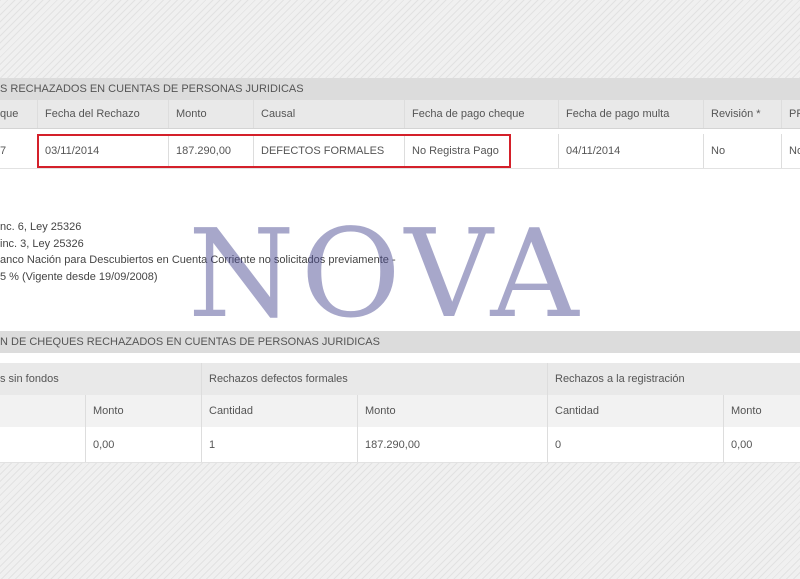  I want to click on footnote-line: 5 % (Vigente desde 19/09/2008), so click(79, 276).